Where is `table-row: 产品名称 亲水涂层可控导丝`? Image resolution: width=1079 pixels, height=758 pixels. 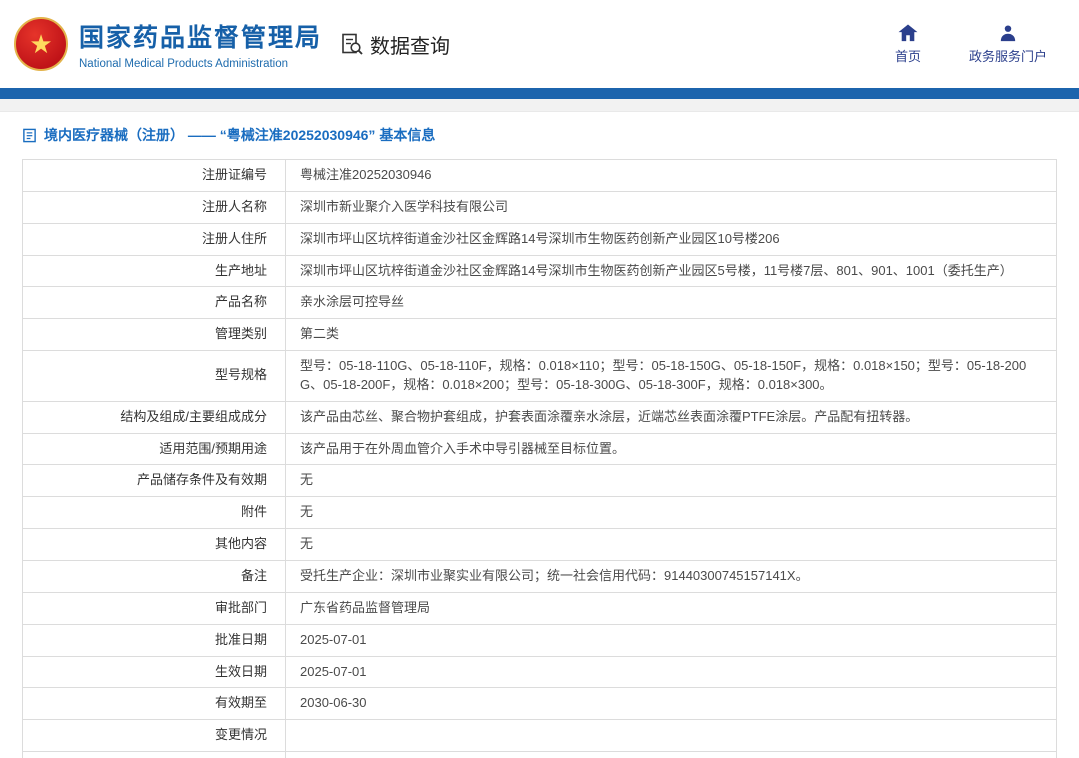
table-row: 产品名称 亲水涂层可控导丝 is located at coordinates (539, 303).